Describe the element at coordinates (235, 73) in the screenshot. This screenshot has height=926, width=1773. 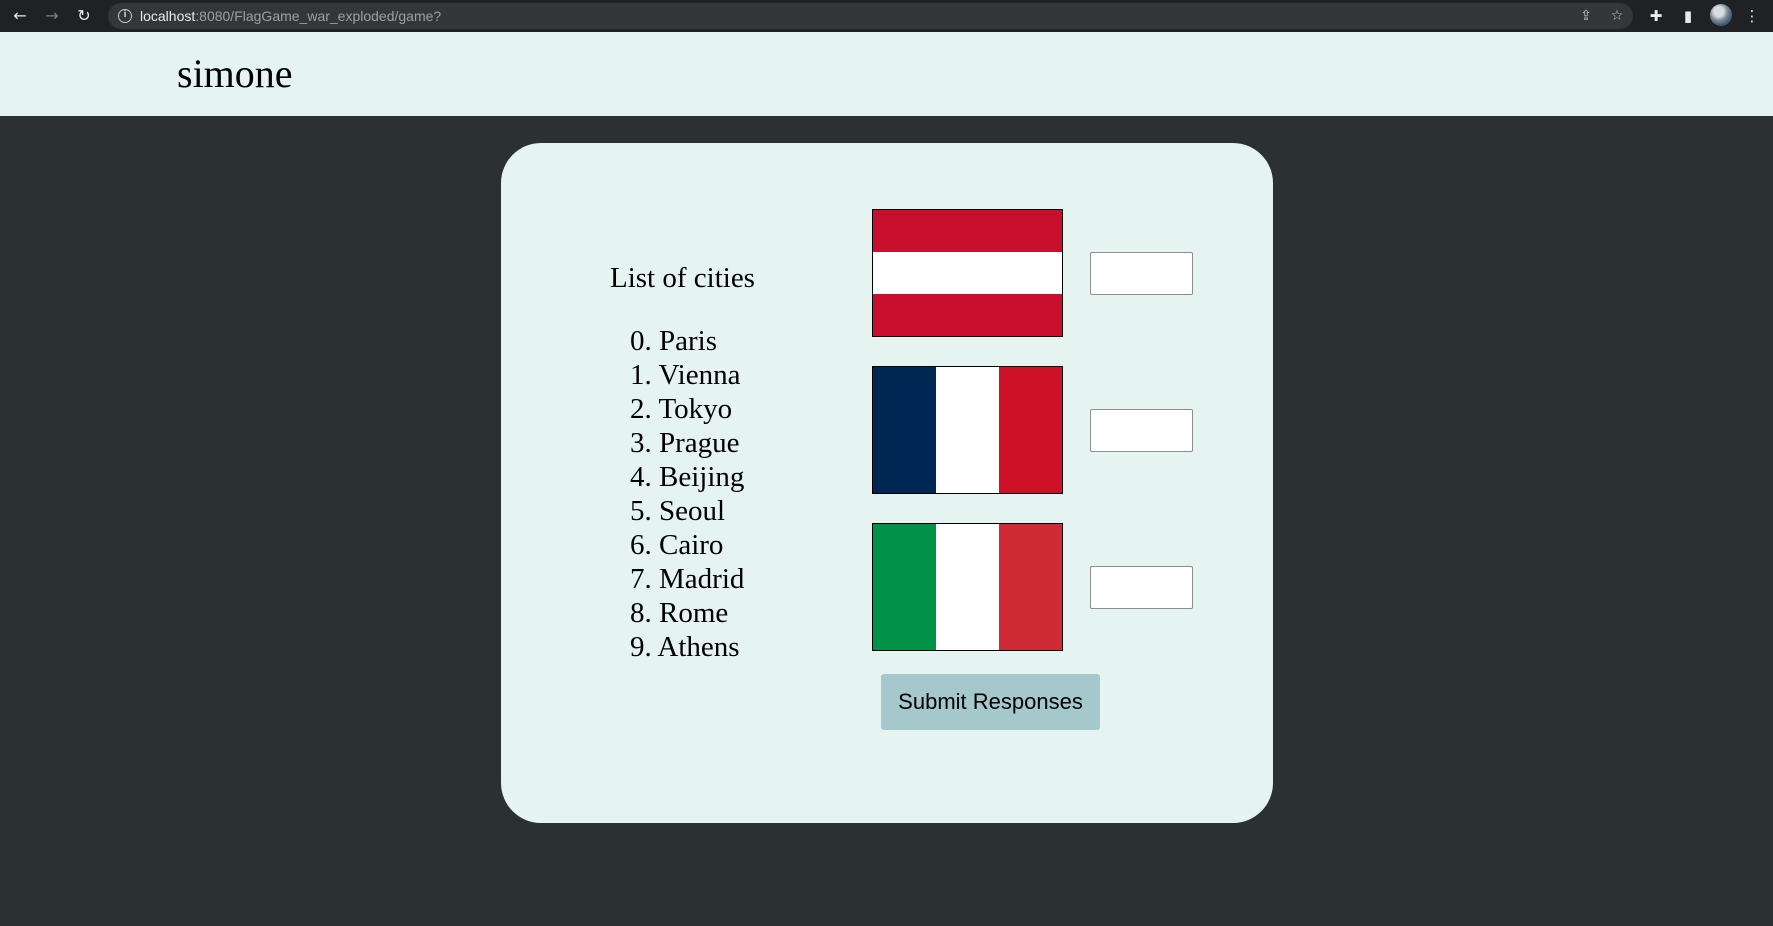
I see `username: simone` at that location.